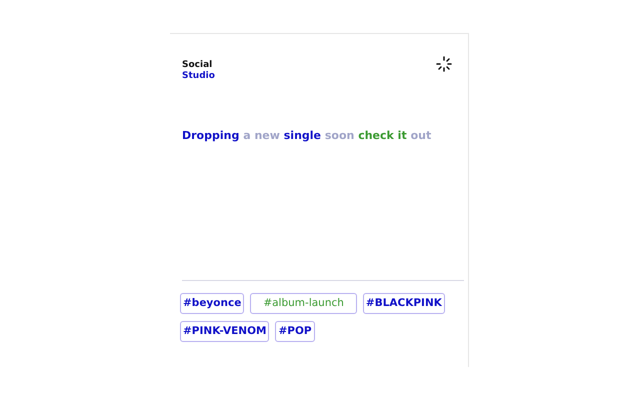  I want to click on hashtag-chip: #PINK-VENOM, so click(225, 331).